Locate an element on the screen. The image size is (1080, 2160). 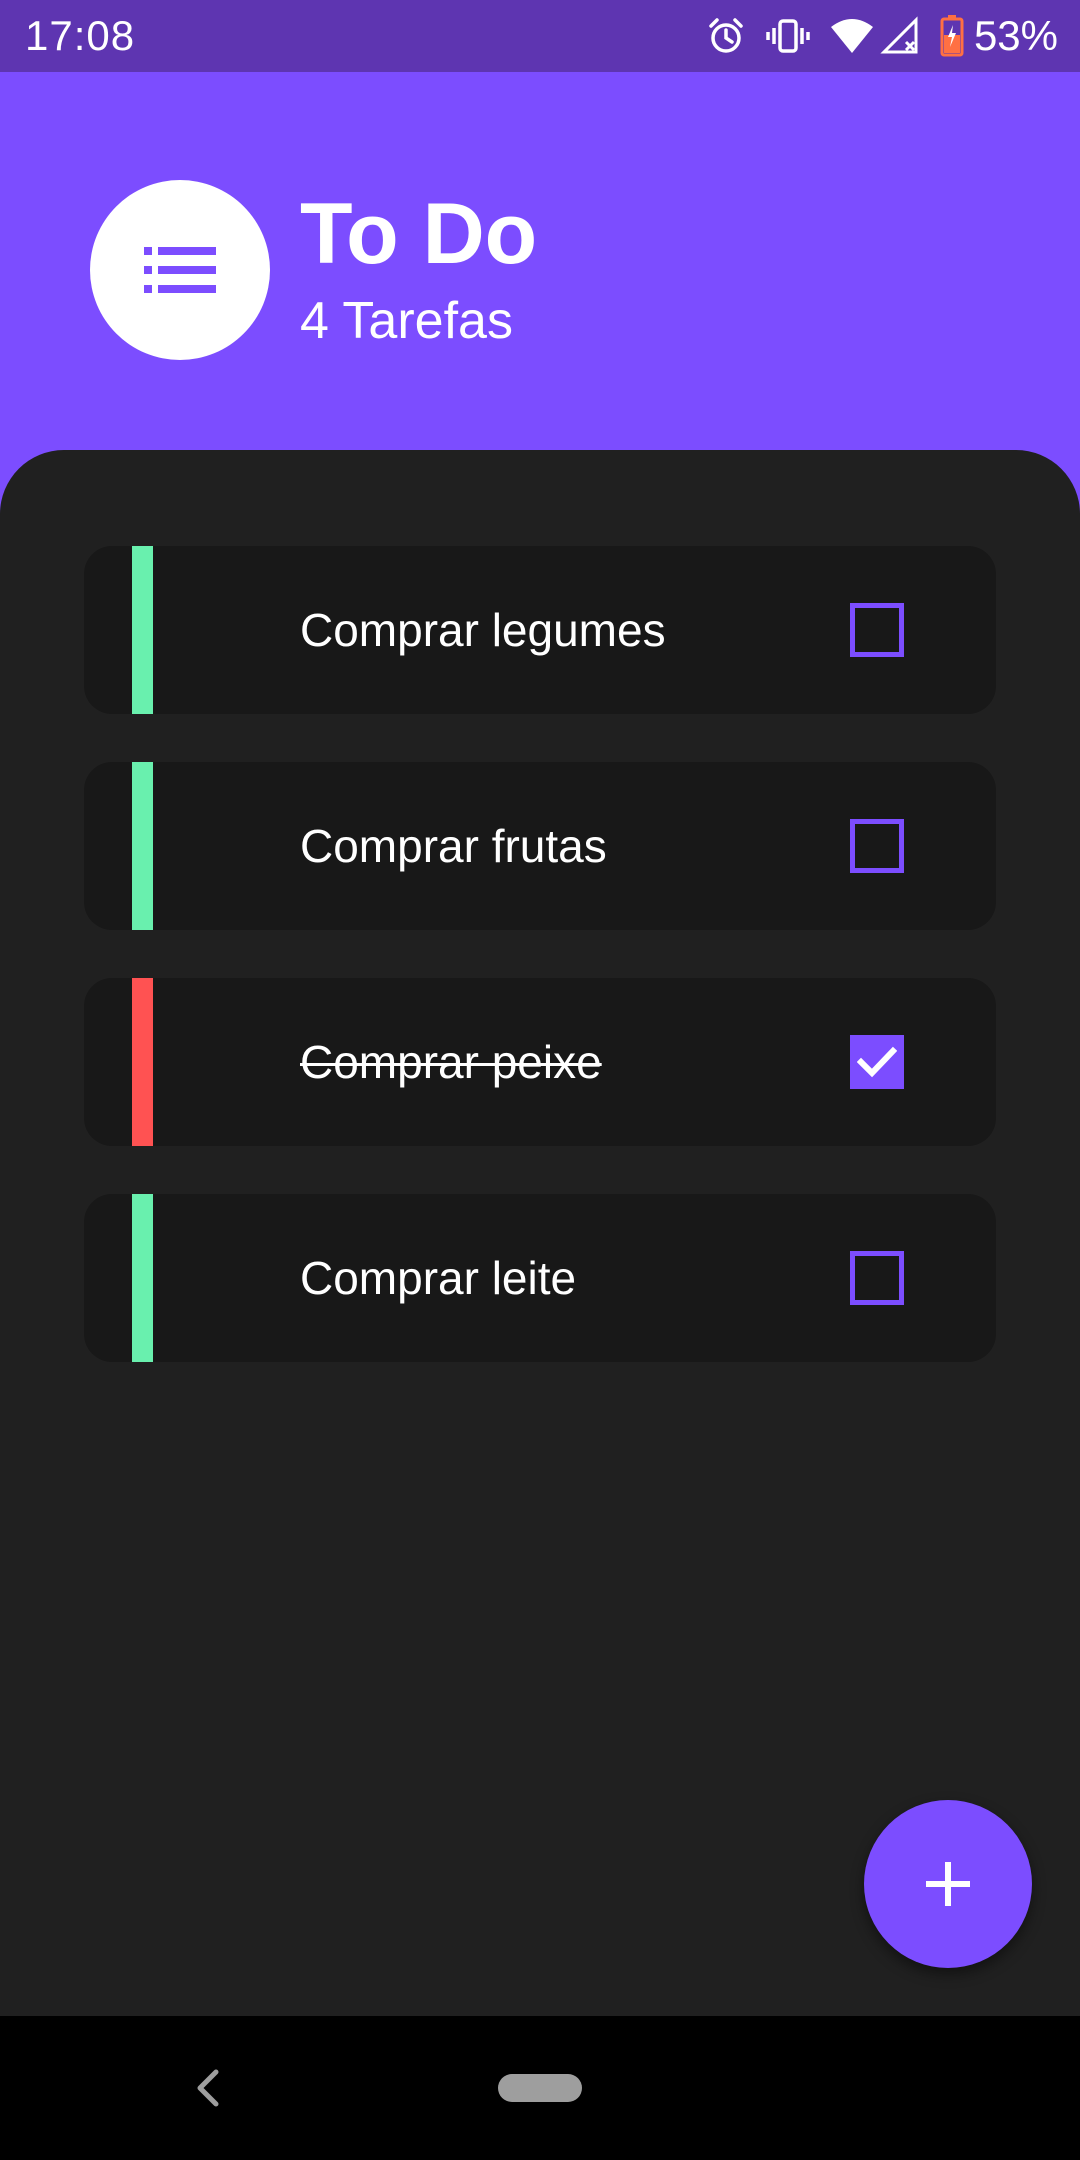
task-label: Comprar frutas is located at coordinates (453, 846).